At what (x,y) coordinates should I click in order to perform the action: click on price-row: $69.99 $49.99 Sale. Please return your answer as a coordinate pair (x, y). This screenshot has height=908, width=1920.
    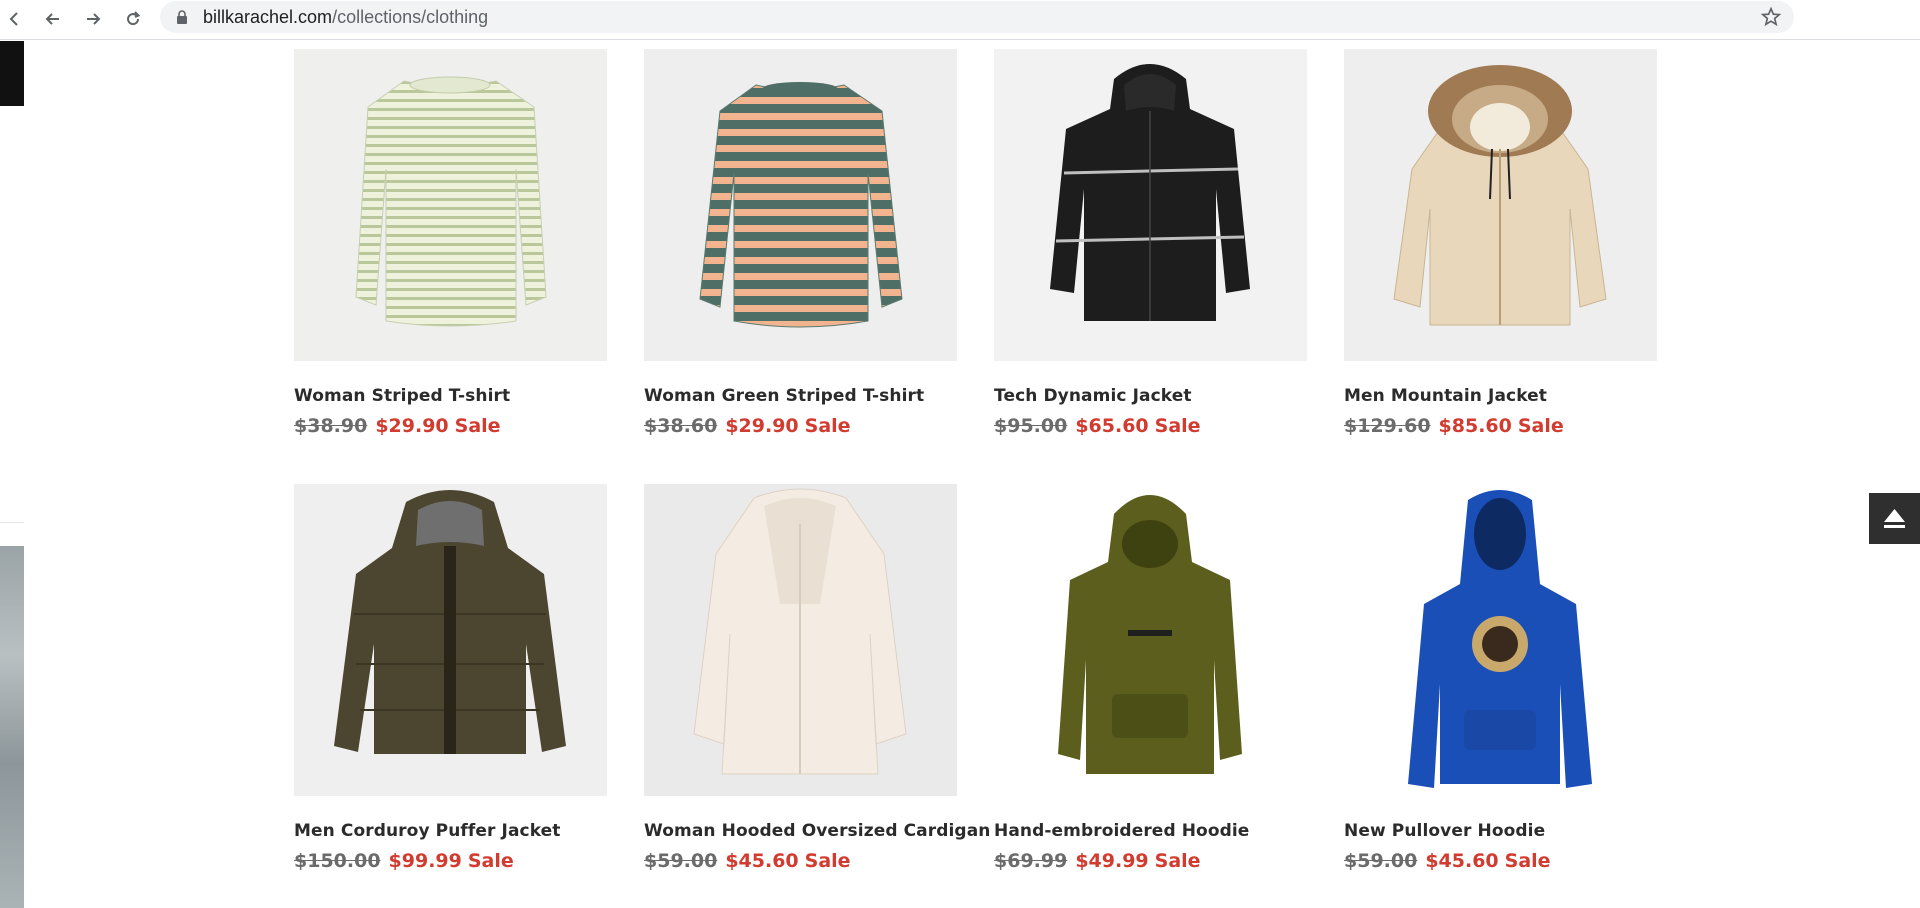
    Looking at the image, I should click on (1150, 861).